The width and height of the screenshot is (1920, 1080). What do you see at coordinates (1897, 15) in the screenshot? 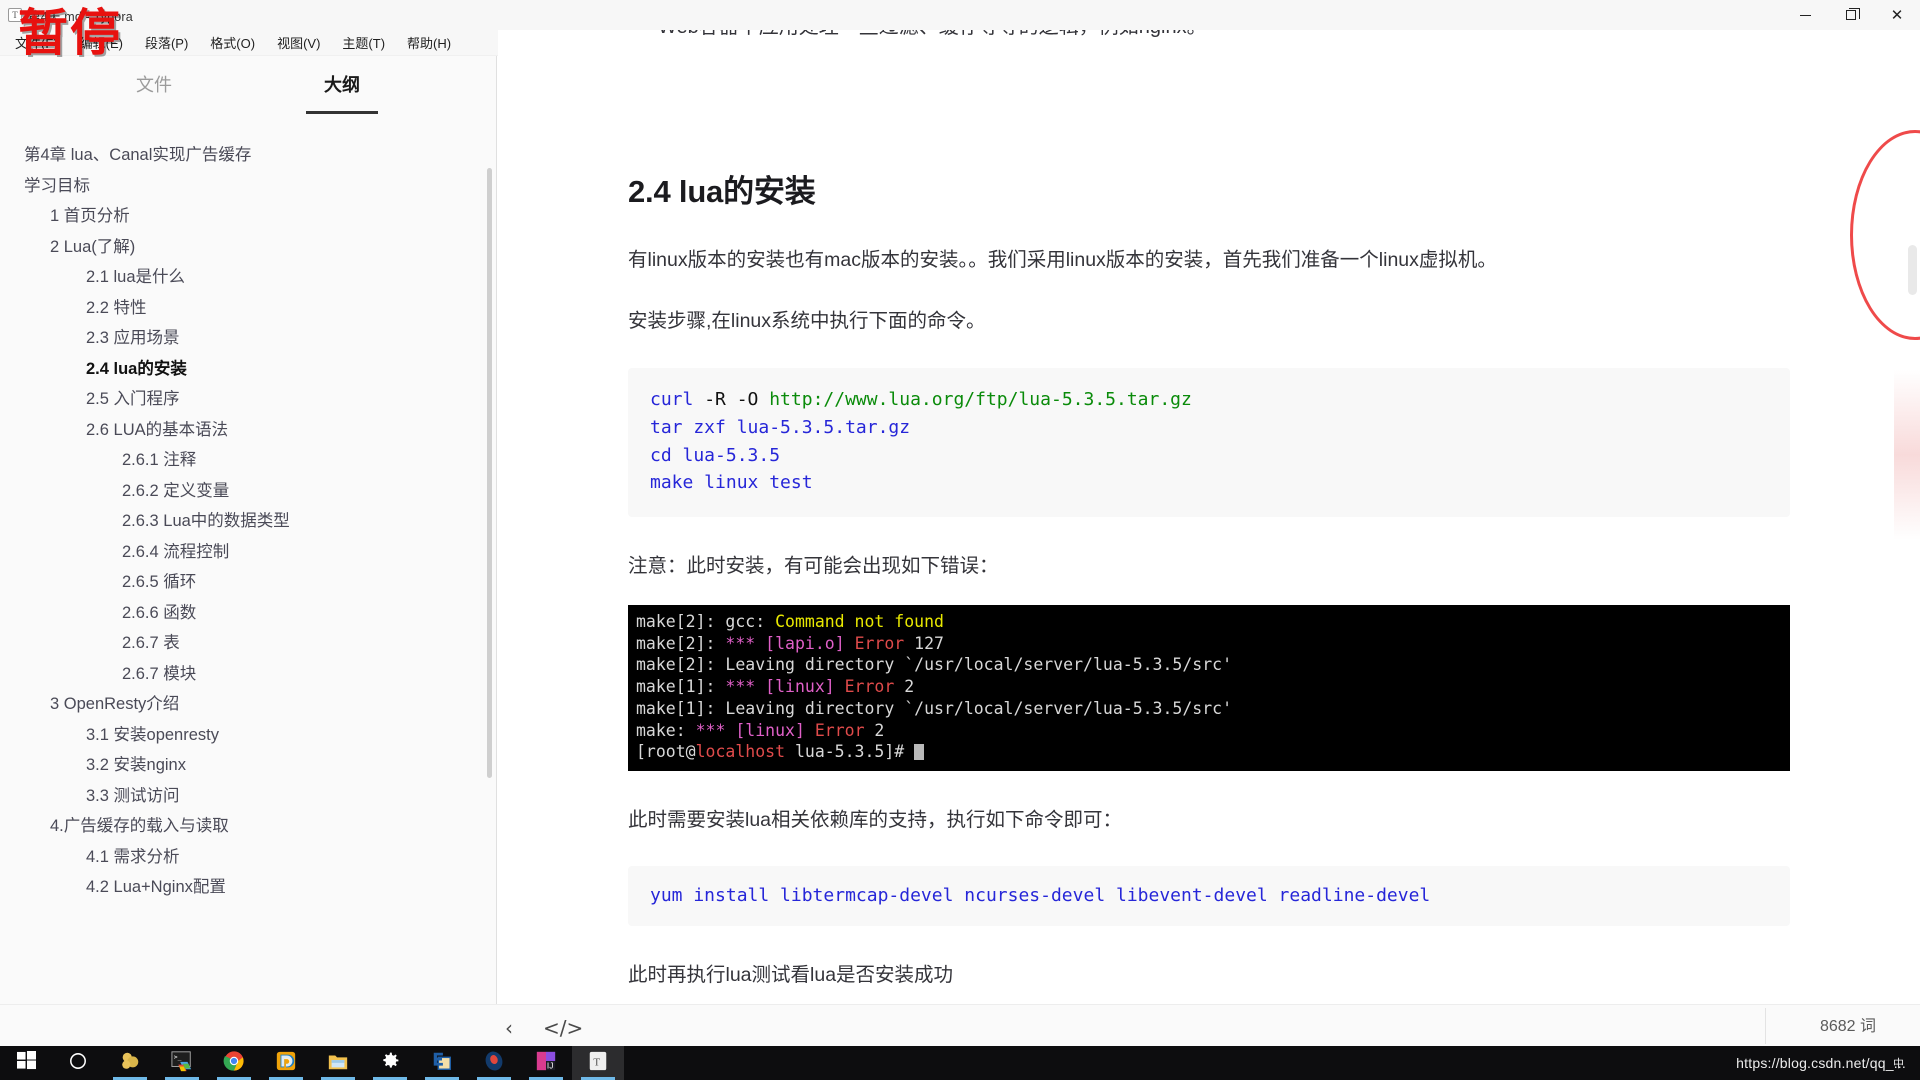
I see `close-button: ✕` at bounding box center [1897, 15].